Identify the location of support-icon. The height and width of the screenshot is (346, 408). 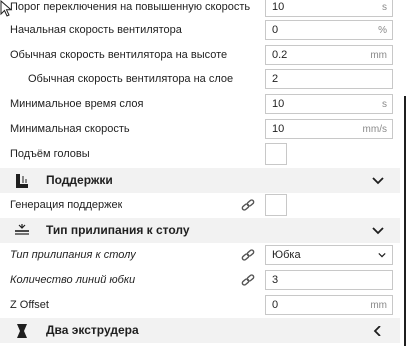
(22, 181).